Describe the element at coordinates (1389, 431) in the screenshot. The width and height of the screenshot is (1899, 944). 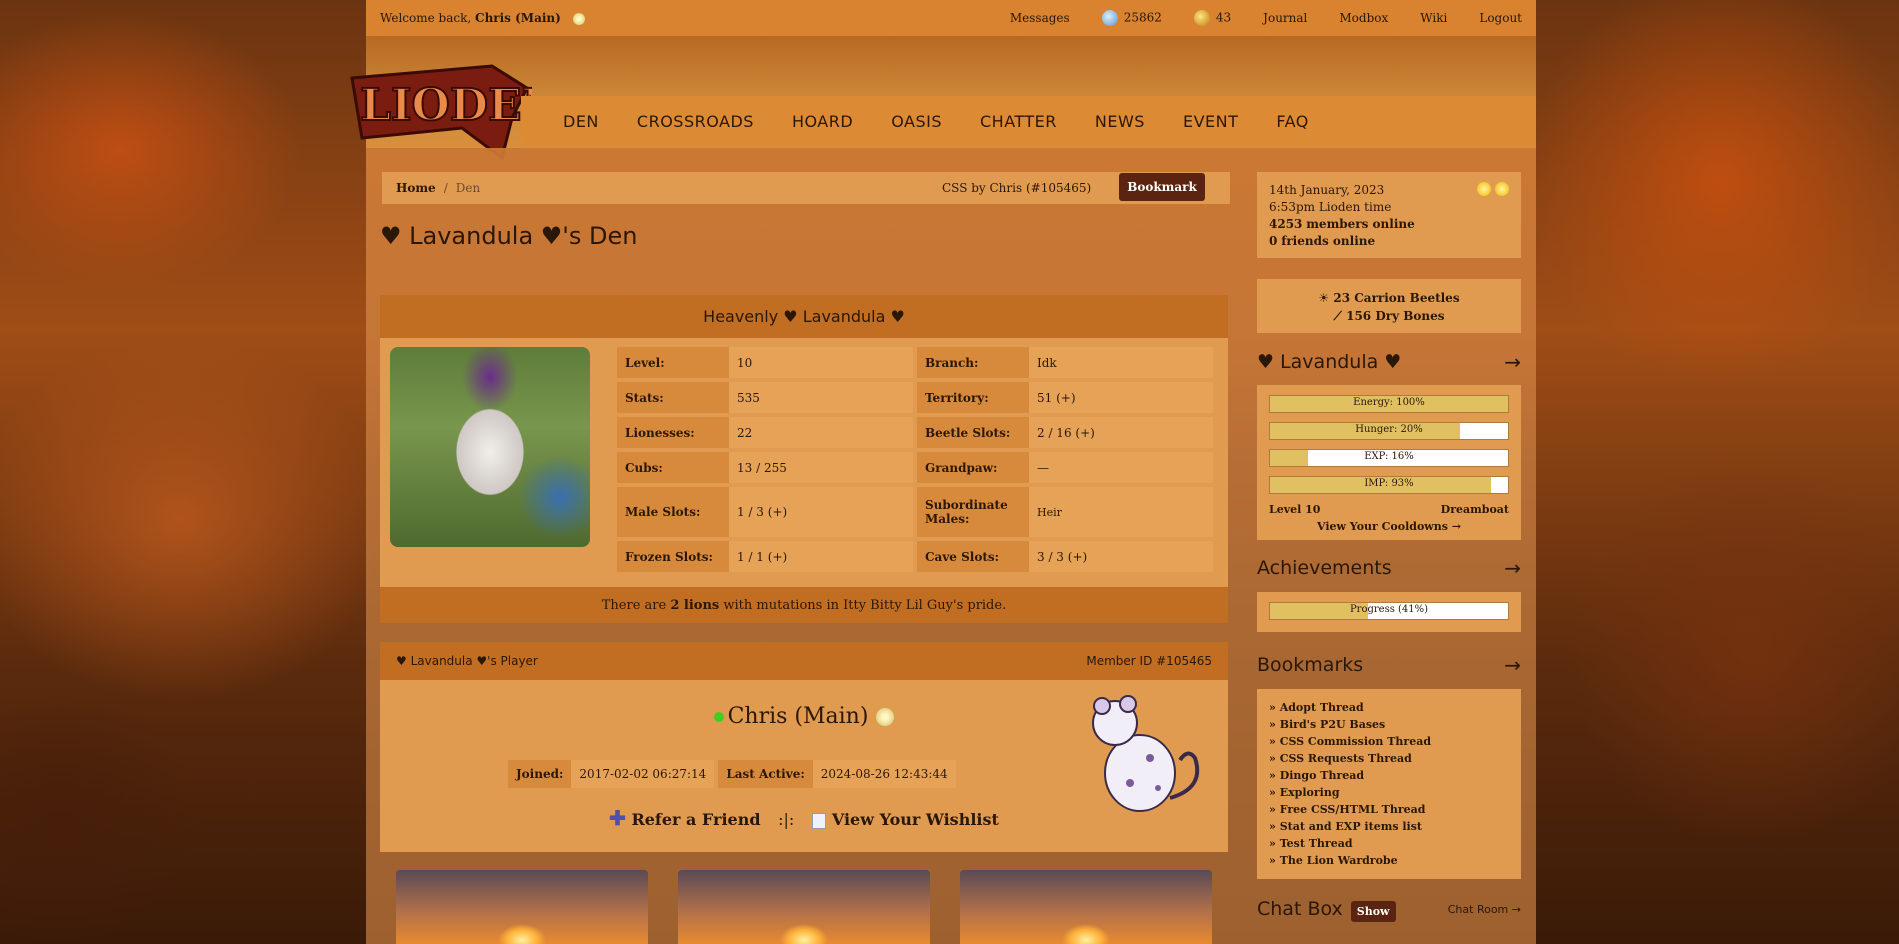
I see `hunger-bar: Hunger: 20%` at that location.